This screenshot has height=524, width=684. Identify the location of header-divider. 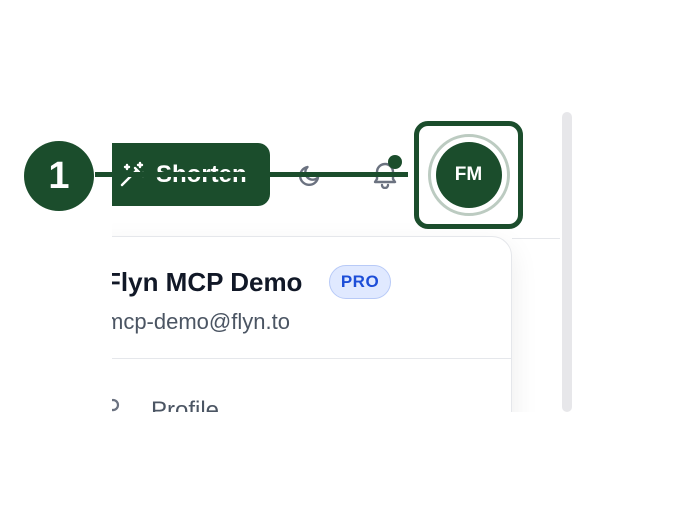
(536, 238).